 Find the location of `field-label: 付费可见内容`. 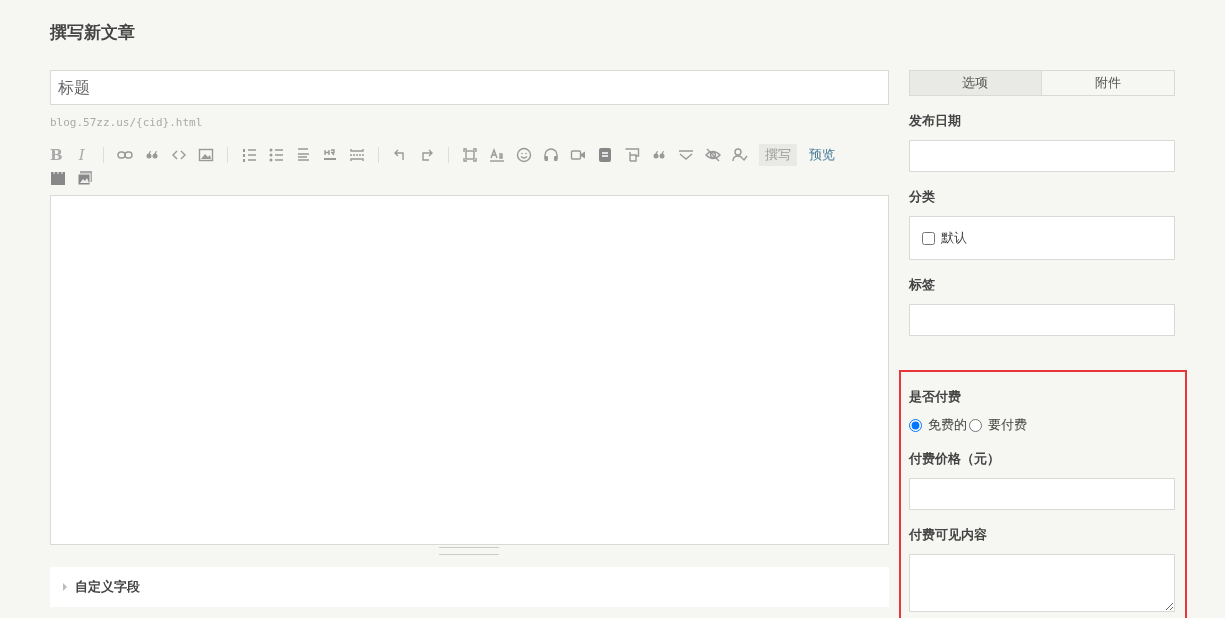

field-label: 付费可见内容 is located at coordinates (948, 535).